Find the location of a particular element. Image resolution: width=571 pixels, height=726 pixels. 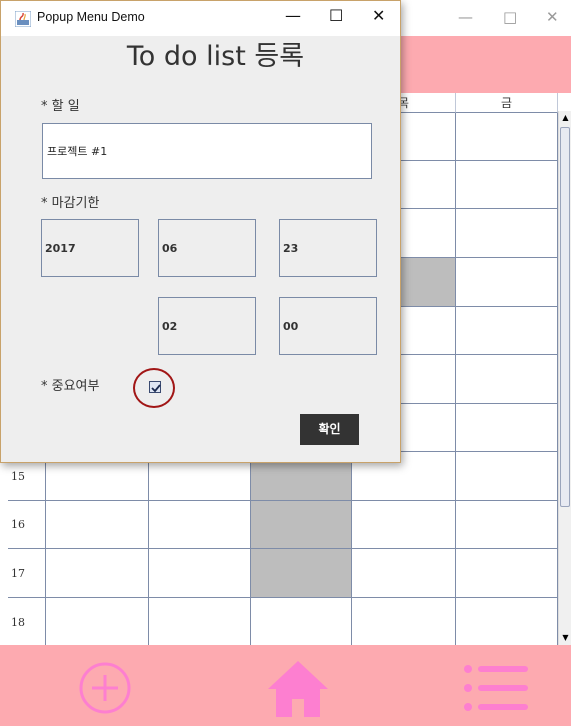

task-input: 프로젝트 #1 is located at coordinates (207, 151).